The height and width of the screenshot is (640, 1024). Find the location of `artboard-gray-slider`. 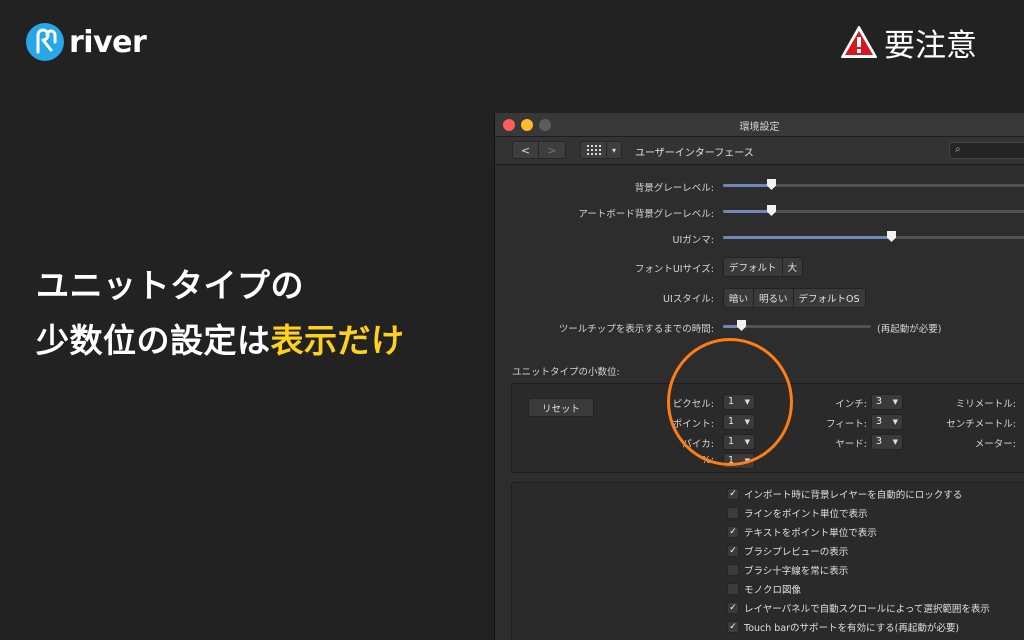

artboard-gray-slider is located at coordinates (873, 210).